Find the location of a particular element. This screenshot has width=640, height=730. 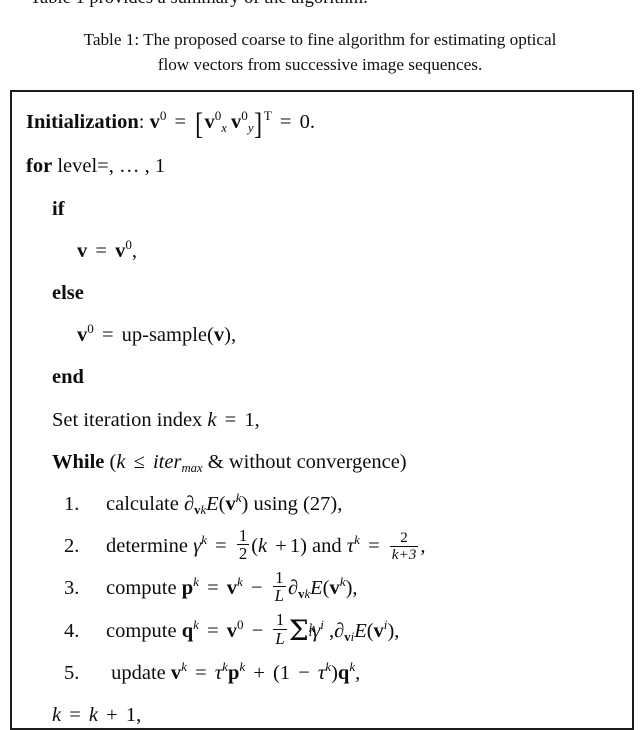

partial-symbol-4: ∂ is located at coordinates (339, 630).